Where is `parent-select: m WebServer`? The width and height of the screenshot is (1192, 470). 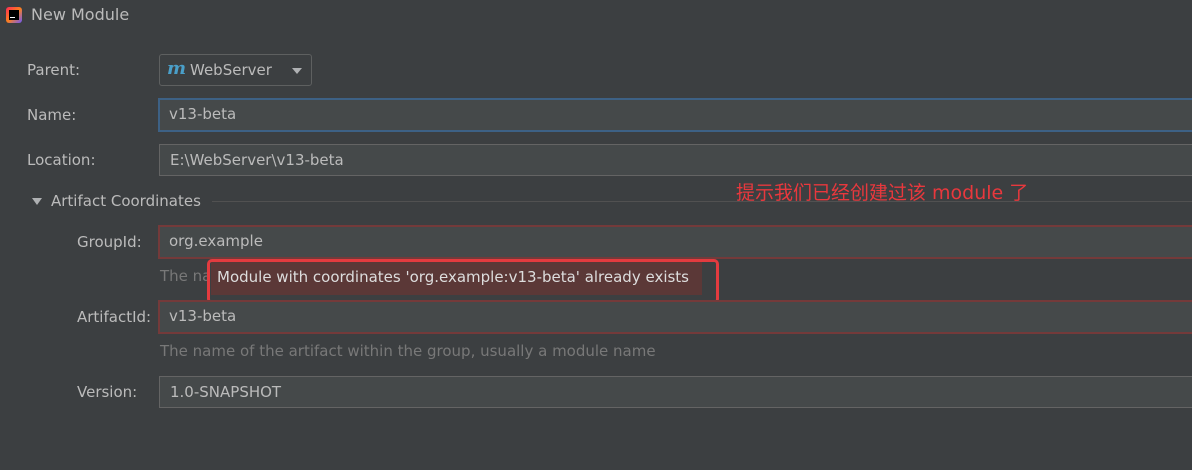 parent-select: m WebServer is located at coordinates (235, 70).